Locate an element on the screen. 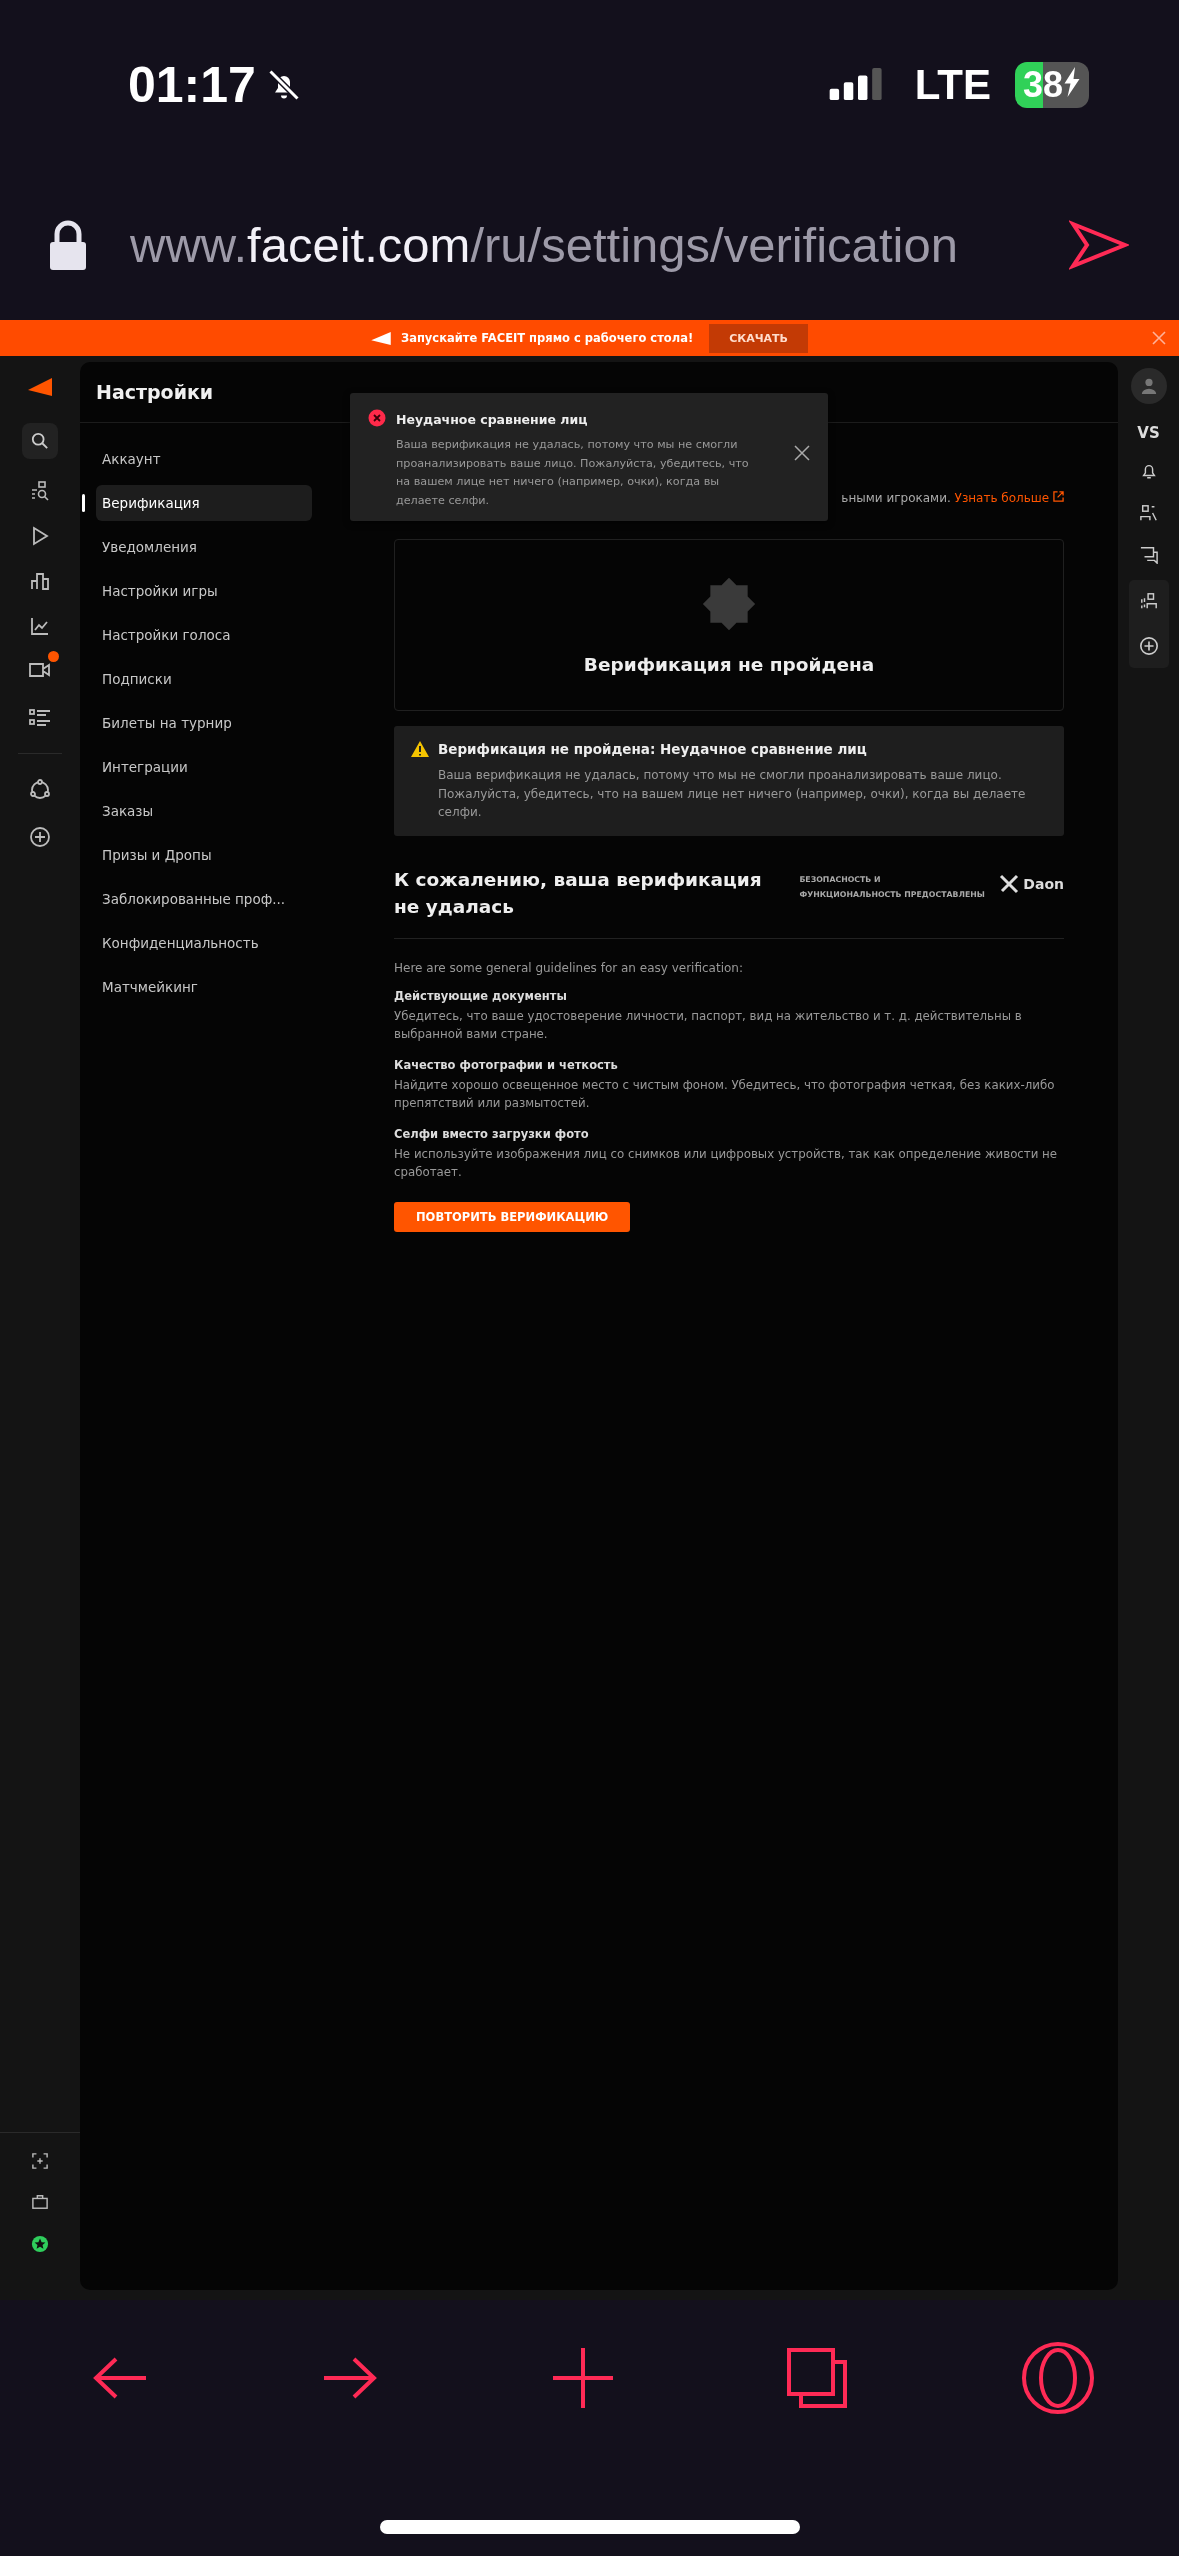  friends-icon is located at coordinates (1148, 513).